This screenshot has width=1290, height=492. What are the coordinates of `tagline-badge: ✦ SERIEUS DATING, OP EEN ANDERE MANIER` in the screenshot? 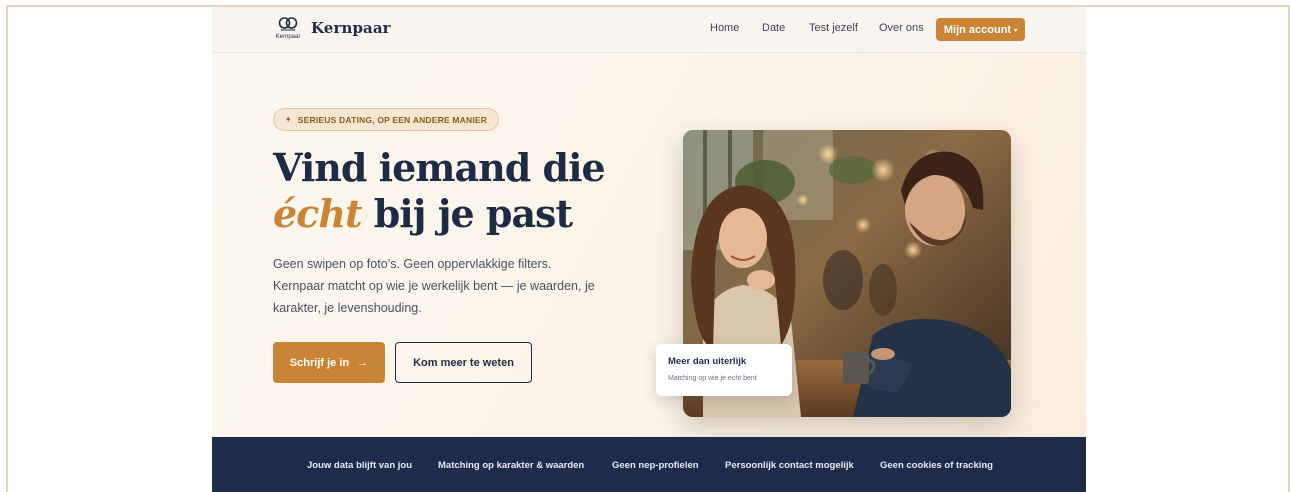 It's located at (386, 119).